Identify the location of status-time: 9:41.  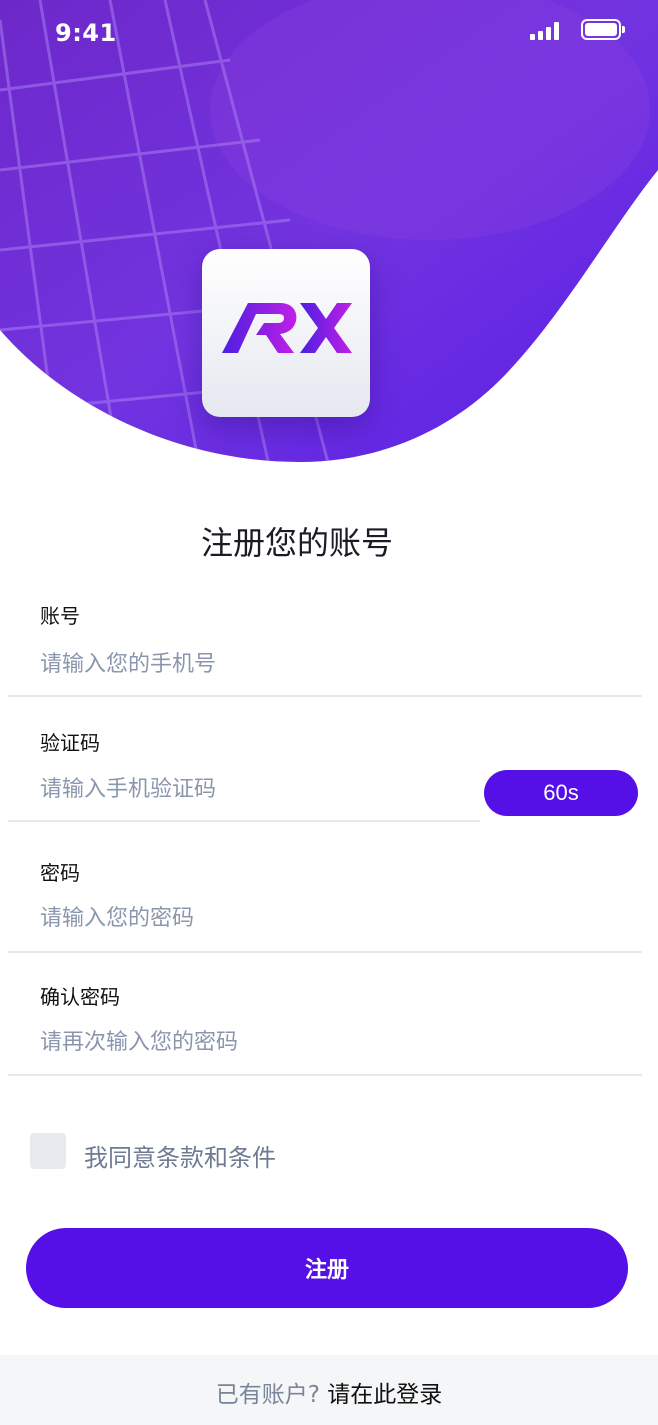
(86, 33).